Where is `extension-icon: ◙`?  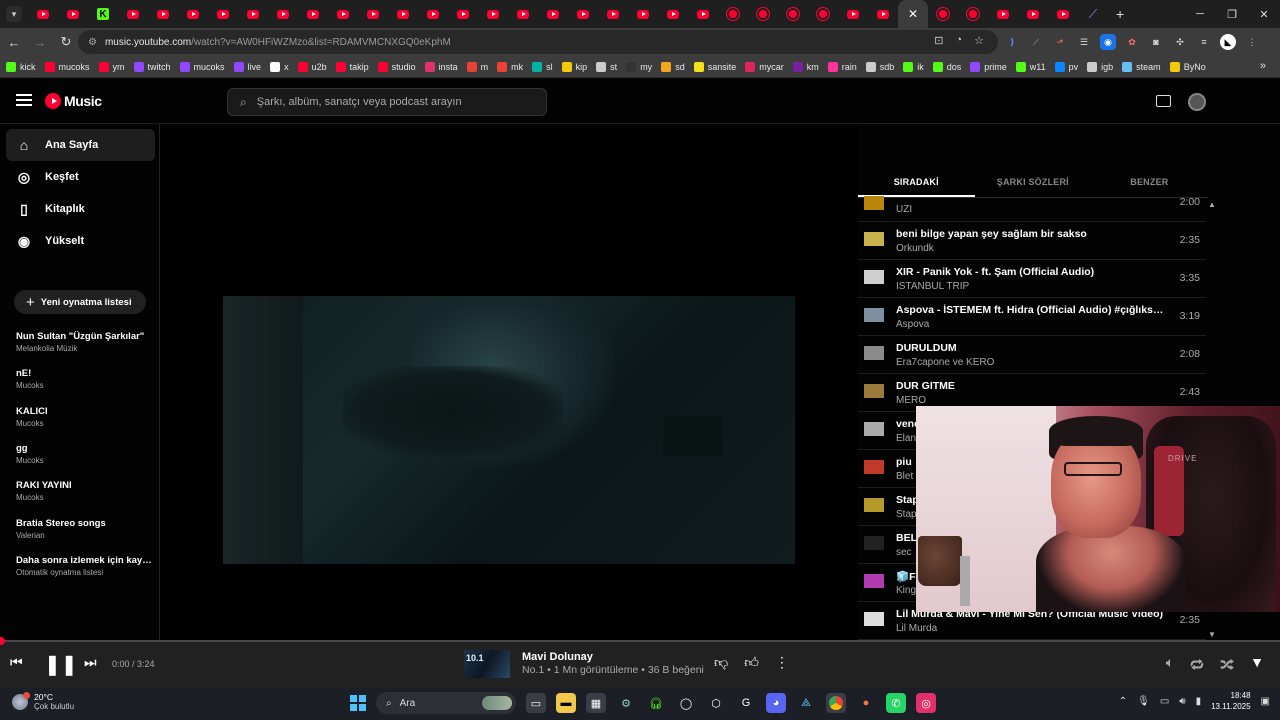
extension-icon: ◙ is located at coordinates (1156, 42).